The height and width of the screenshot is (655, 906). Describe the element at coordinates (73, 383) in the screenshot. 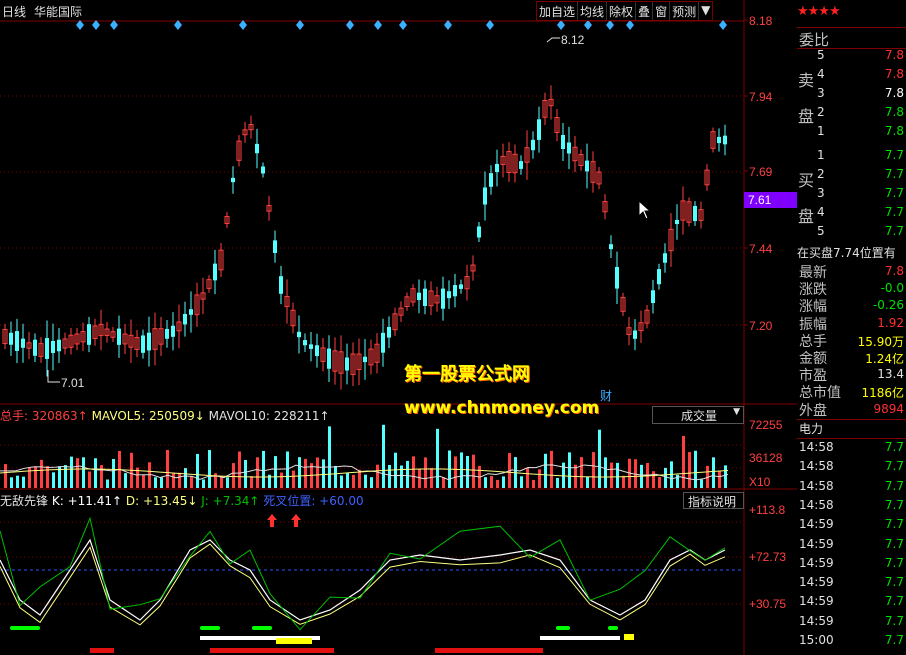

I see `low-price-label: 7.01` at that location.